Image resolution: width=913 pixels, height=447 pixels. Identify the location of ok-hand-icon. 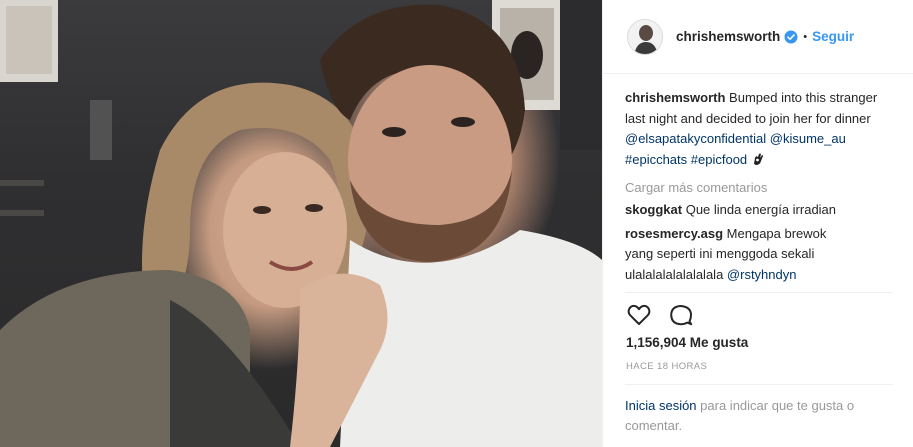
(758, 162).